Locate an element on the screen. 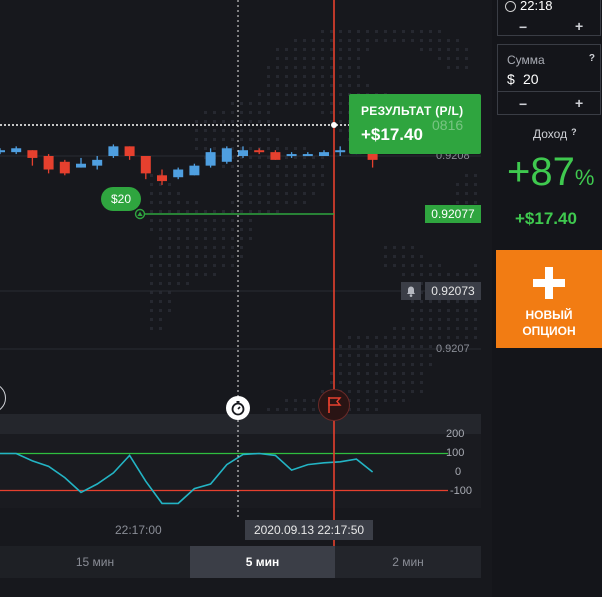 The height and width of the screenshot is (597, 602). price-ghost-text: 0816 is located at coordinates (448, 125).